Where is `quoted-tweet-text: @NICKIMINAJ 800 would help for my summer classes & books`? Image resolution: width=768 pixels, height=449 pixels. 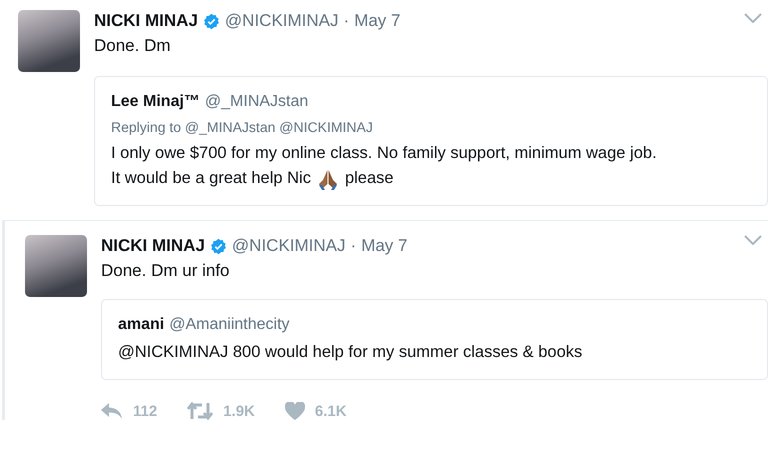
quoted-tweet-text: @NICKIMINAJ 800 would help for my summer classes & books is located at coordinates (351, 352).